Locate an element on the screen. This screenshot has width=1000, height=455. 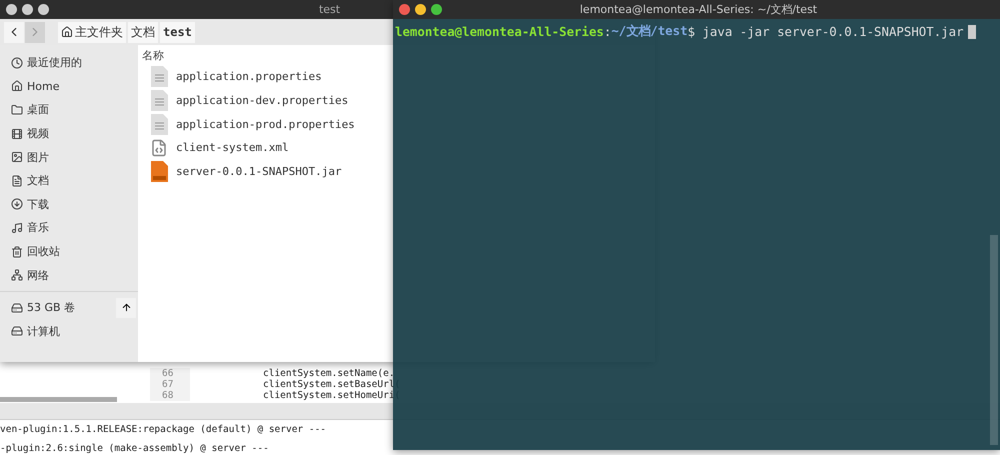
console-line: -plugin:2.6:single (make-assembly) @ server --- is located at coordinates (135, 448).